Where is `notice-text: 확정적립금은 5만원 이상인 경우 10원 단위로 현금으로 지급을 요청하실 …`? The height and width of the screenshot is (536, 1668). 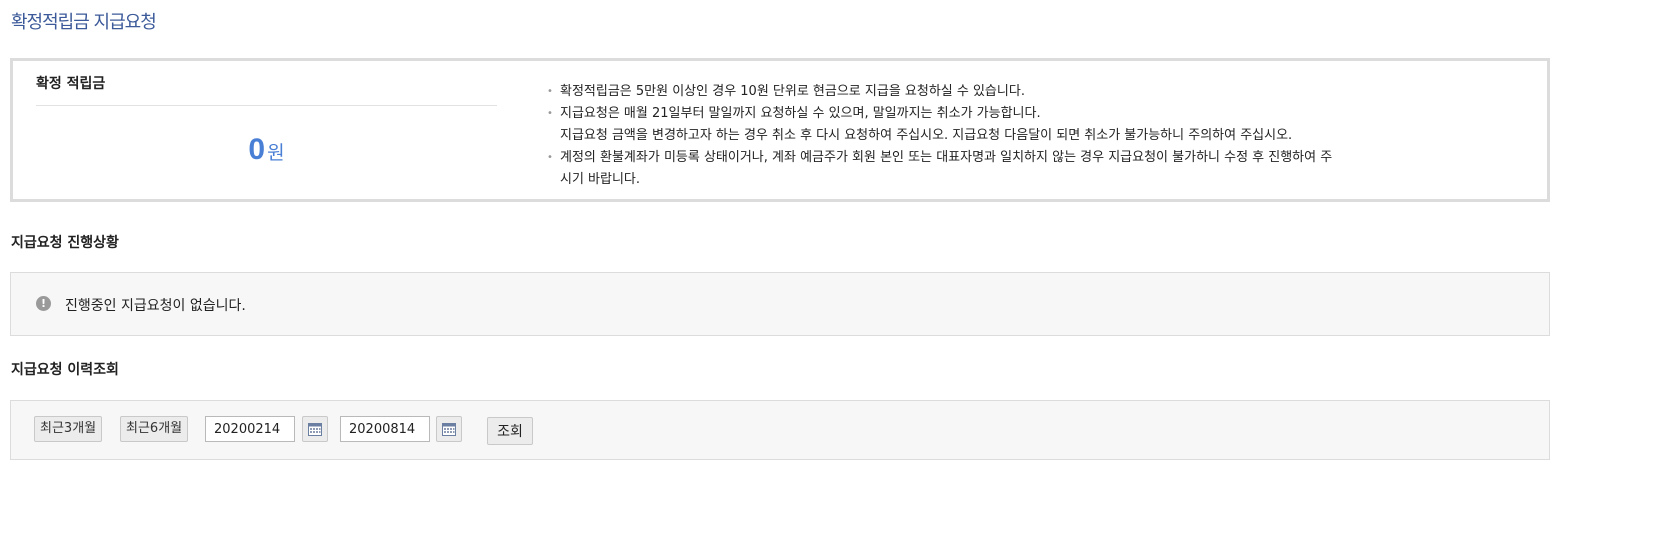 notice-text: 확정적립금은 5만원 이상인 경우 10원 단위로 현금으로 지급을 요청하실 … is located at coordinates (792, 91).